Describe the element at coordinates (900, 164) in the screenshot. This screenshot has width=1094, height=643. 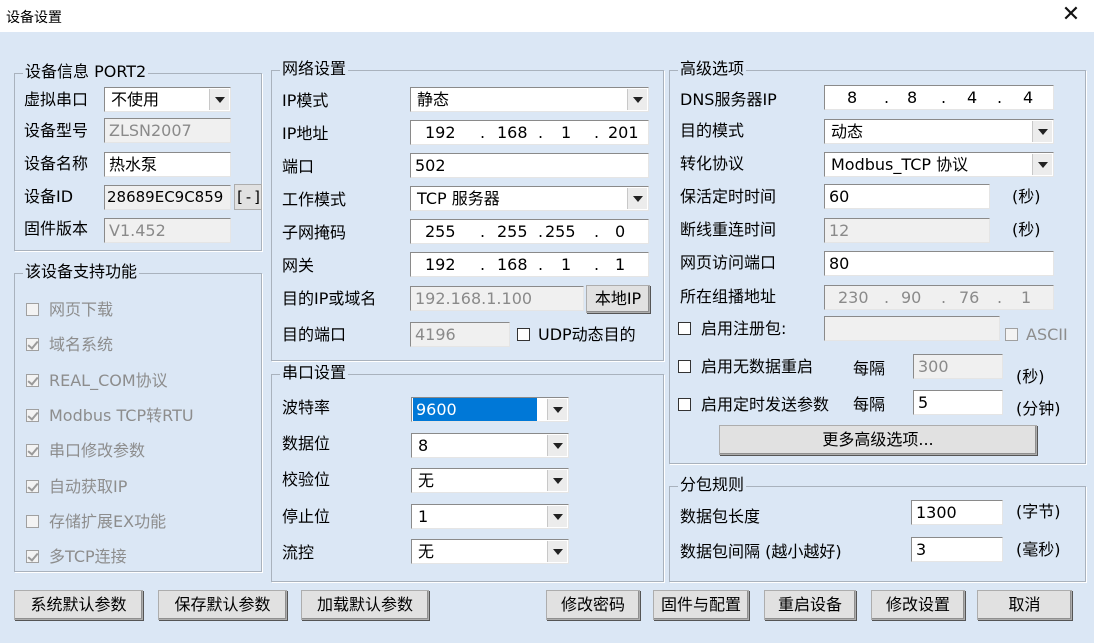
I see `protocol-value: Modbus_TCP 协议` at that location.